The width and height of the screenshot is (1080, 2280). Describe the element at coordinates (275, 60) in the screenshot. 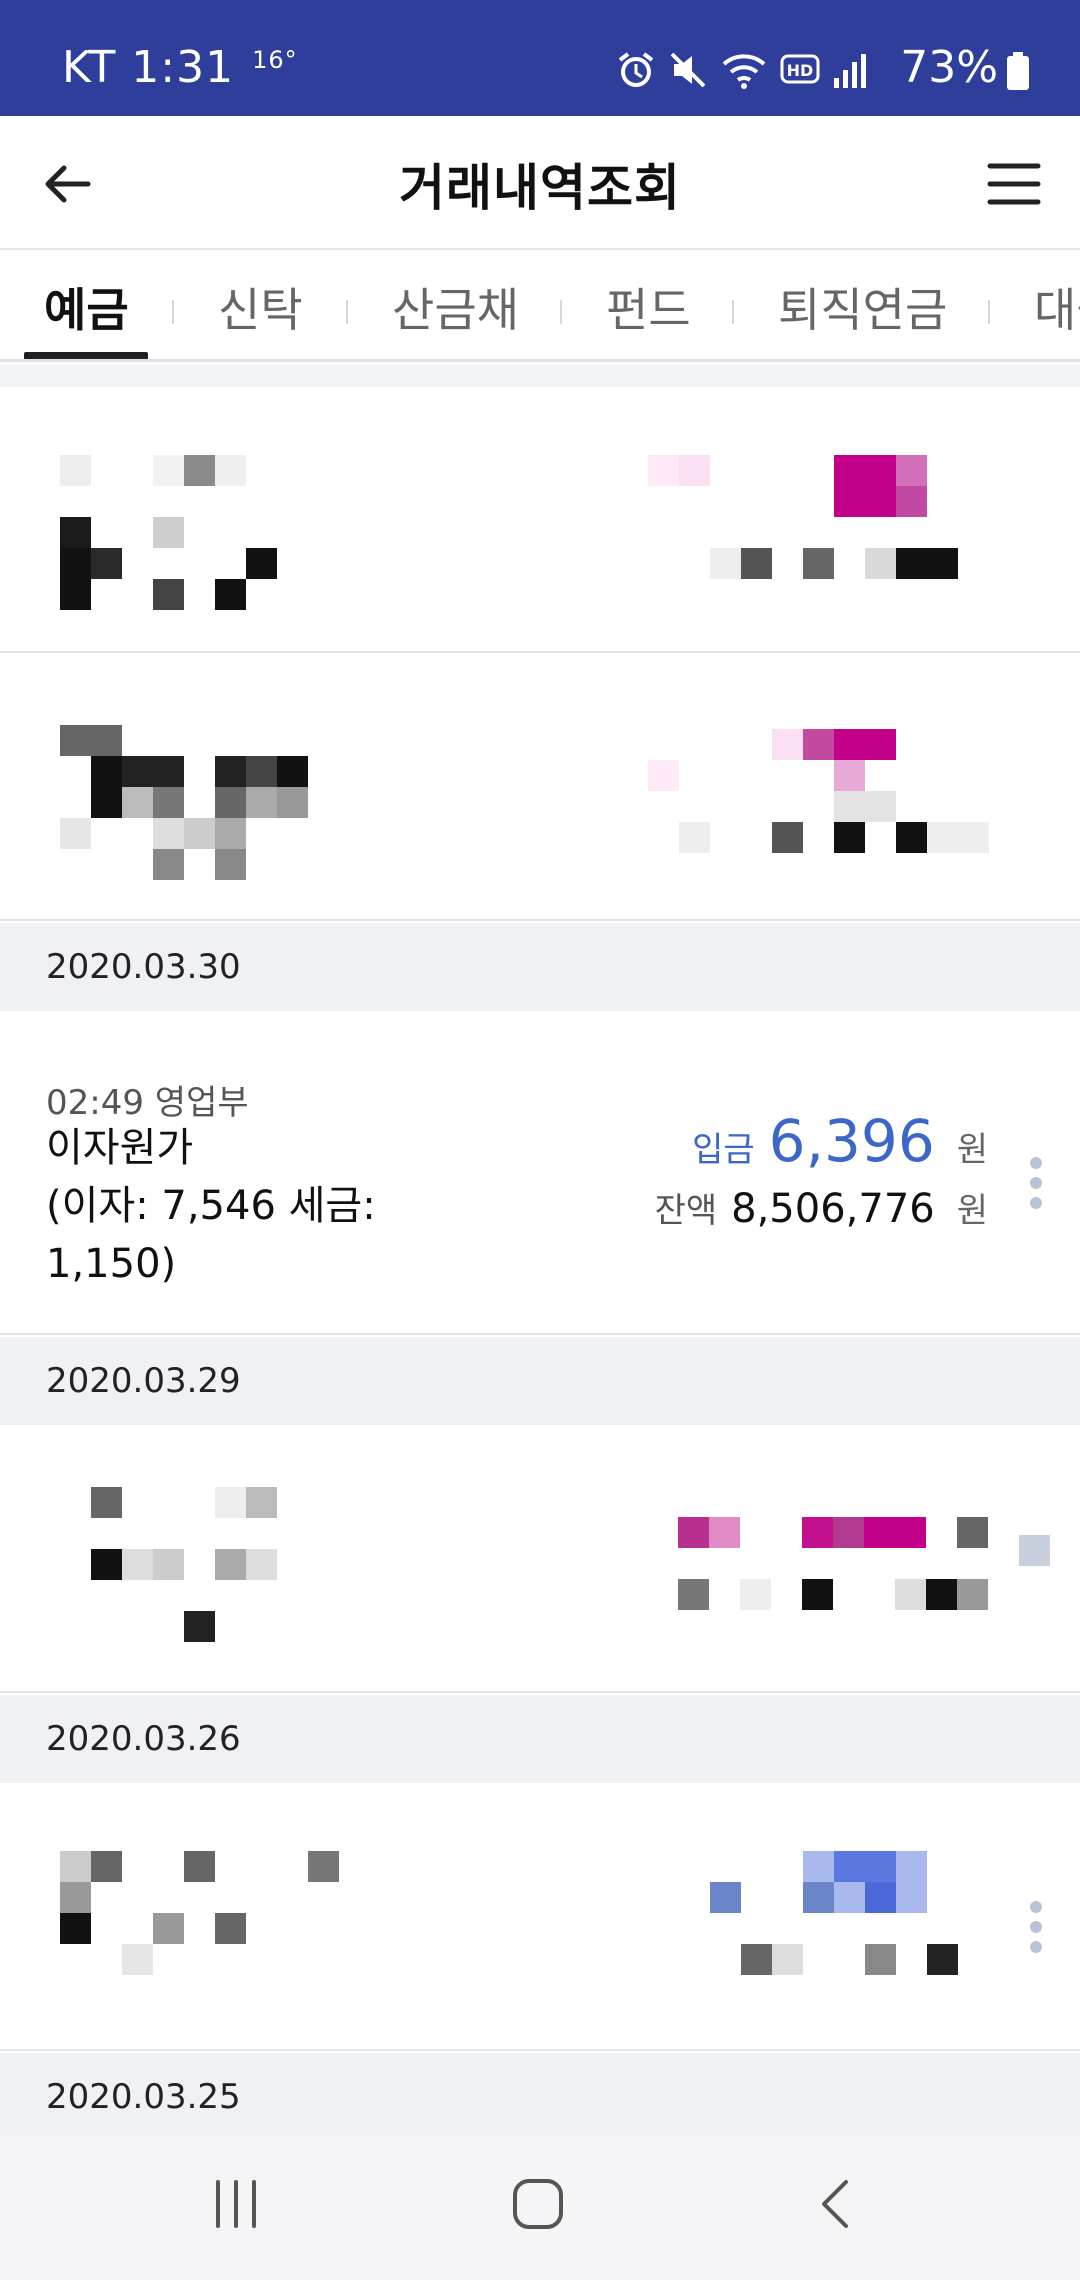

I see `temperature: 16°` at that location.